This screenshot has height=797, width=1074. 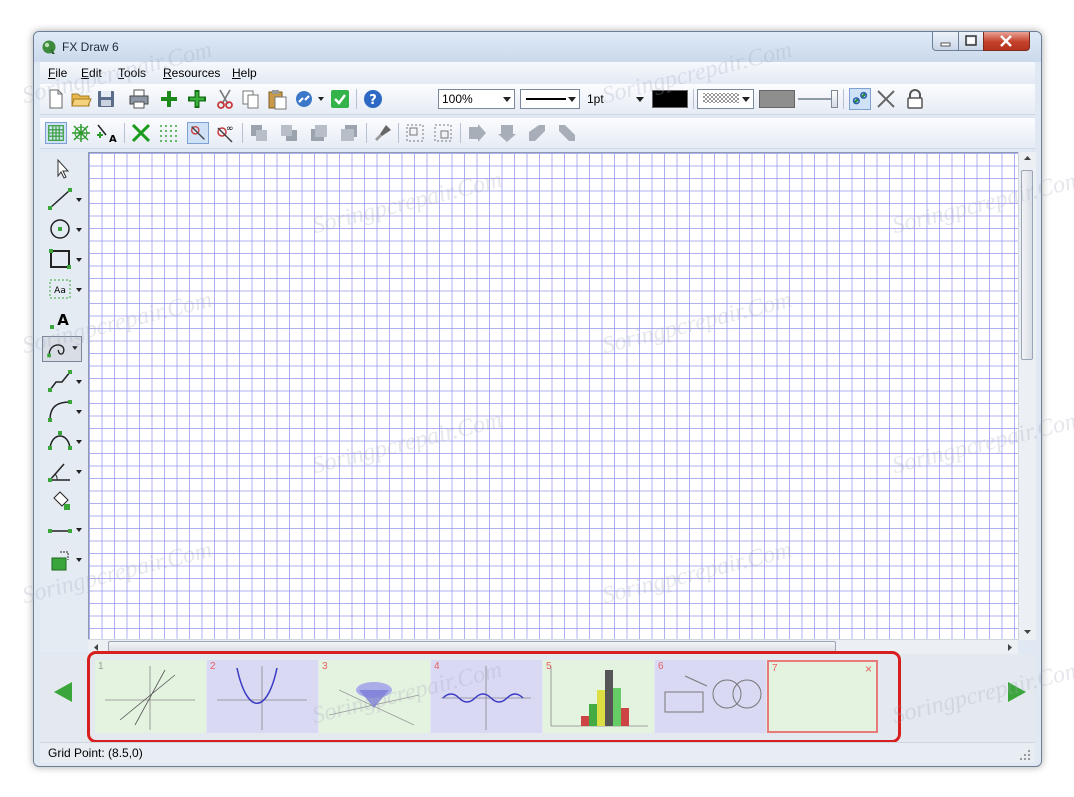 I want to click on scroll-right-icon, so click(x=1010, y=647).